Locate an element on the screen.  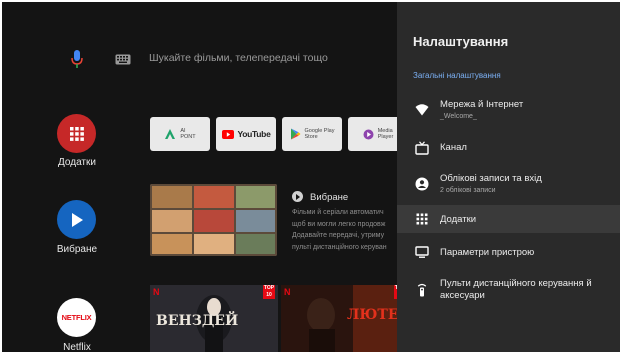
microphone-icon is located at coordinates (77, 59).